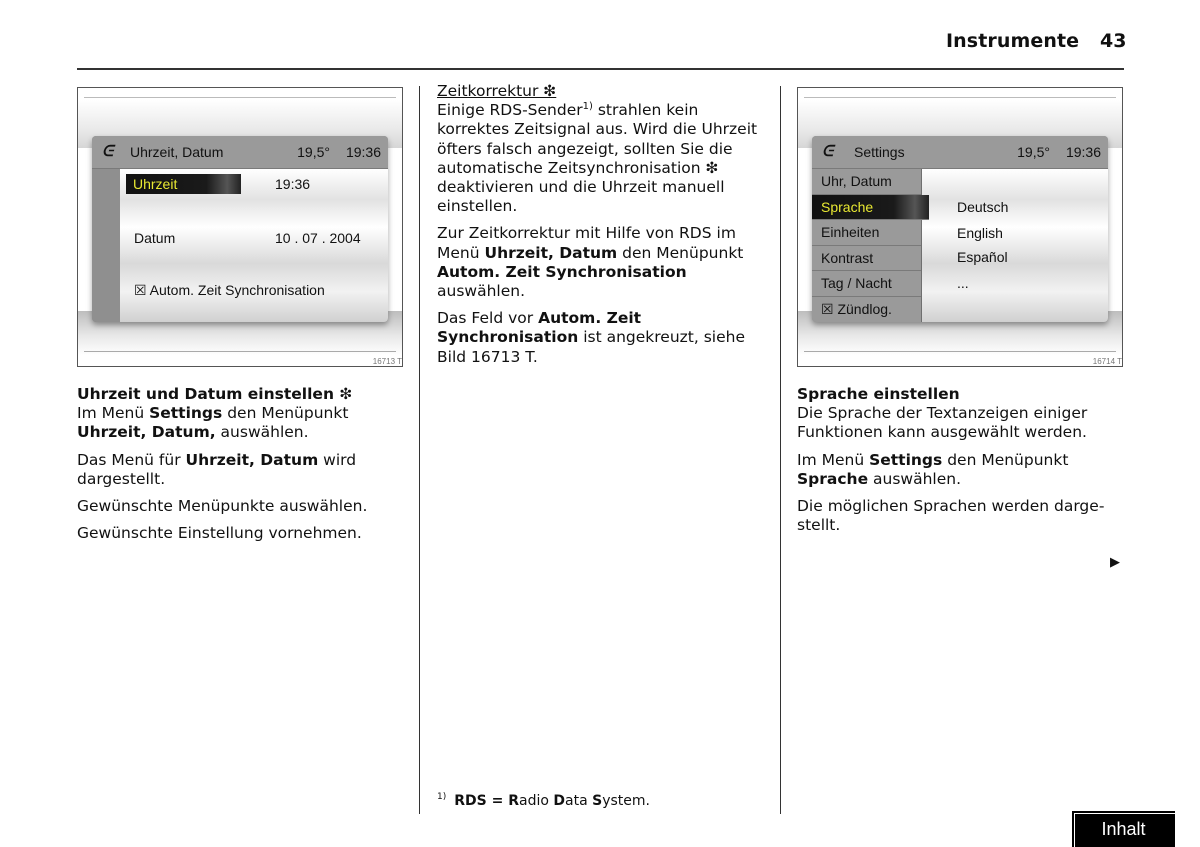 The image size is (1200, 847). What do you see at coordinates (866, 284) in the screenshot?
I see `menu-item-tag-nacht: Tag / Nacht` at bounding box center [866, 284].